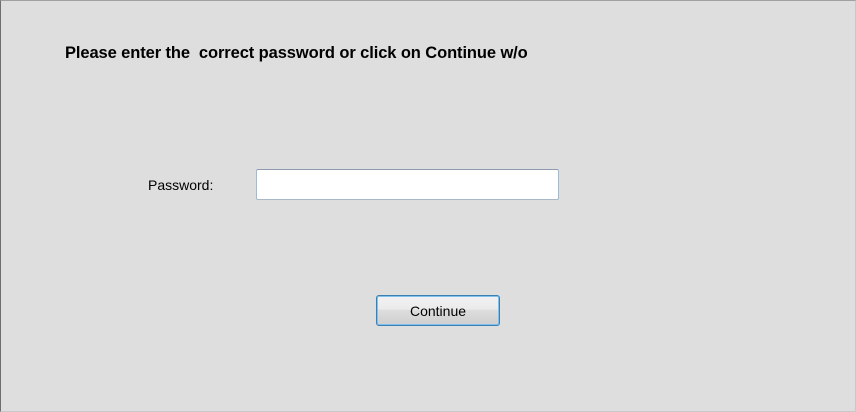 Image resolution: width=856 pixels, height=412 pixels. What do you see at coordinates (181, 185) in the screenshot?
I see `password-label: Password:` at bounding box center [181, 185].